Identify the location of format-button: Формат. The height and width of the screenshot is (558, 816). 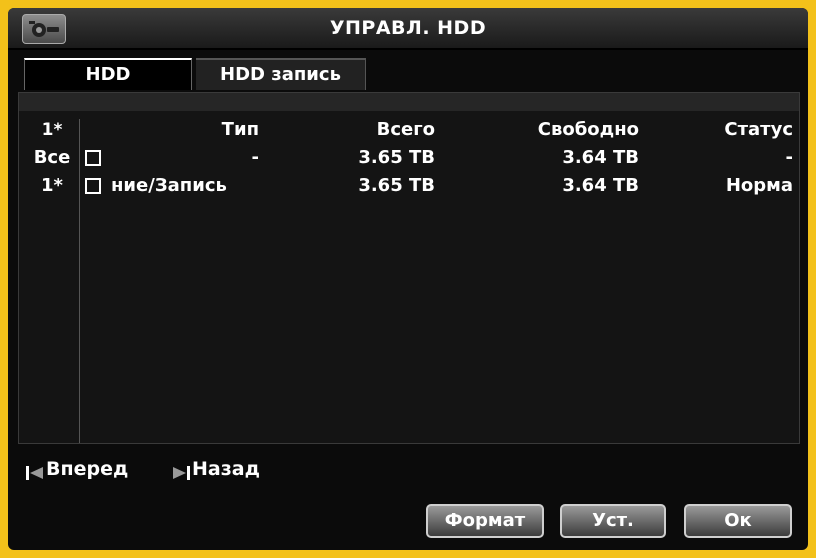
(485, 521).